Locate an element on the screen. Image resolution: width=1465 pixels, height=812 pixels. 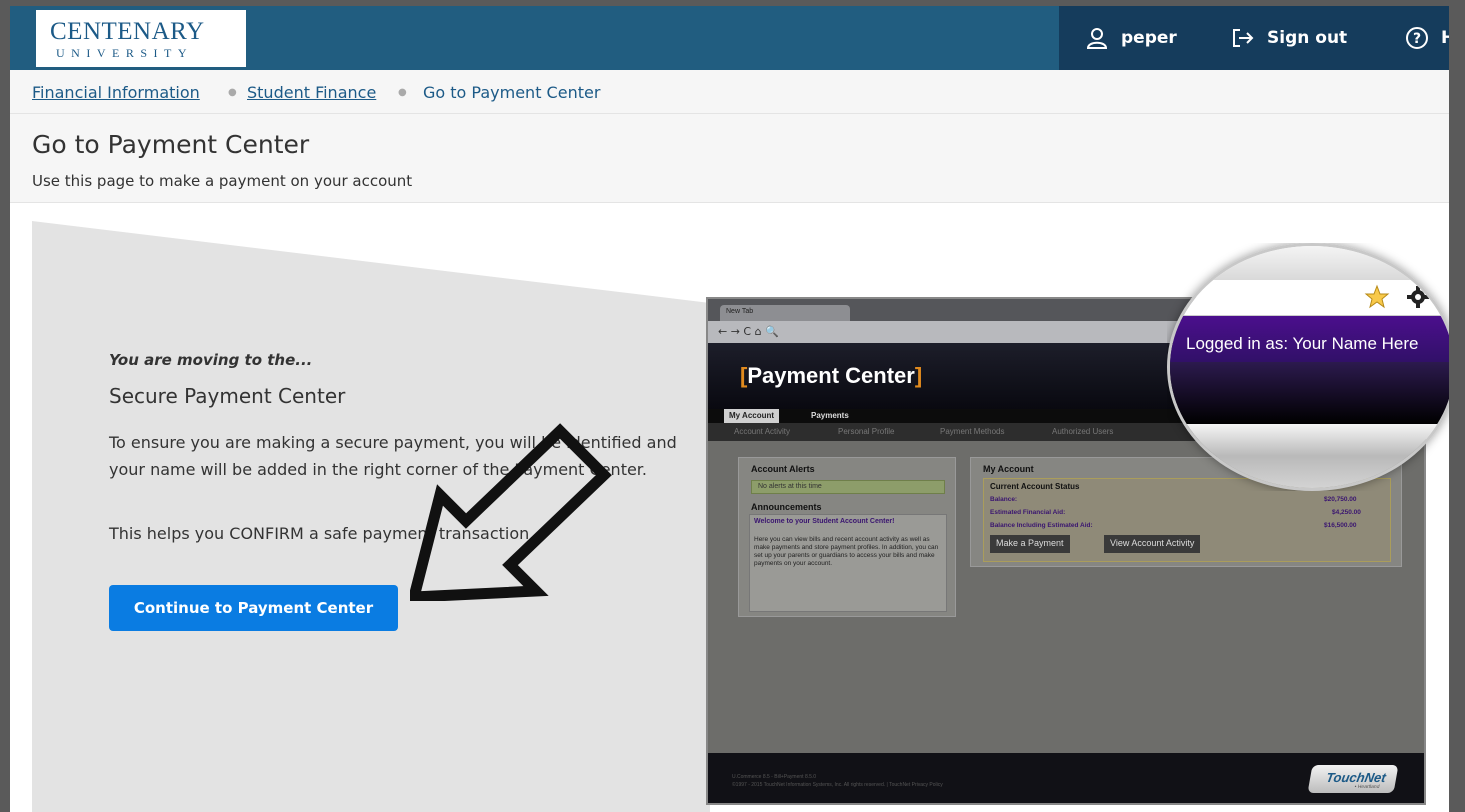
preview-balance-label: Balance: is located at coordinates (1004, 499).